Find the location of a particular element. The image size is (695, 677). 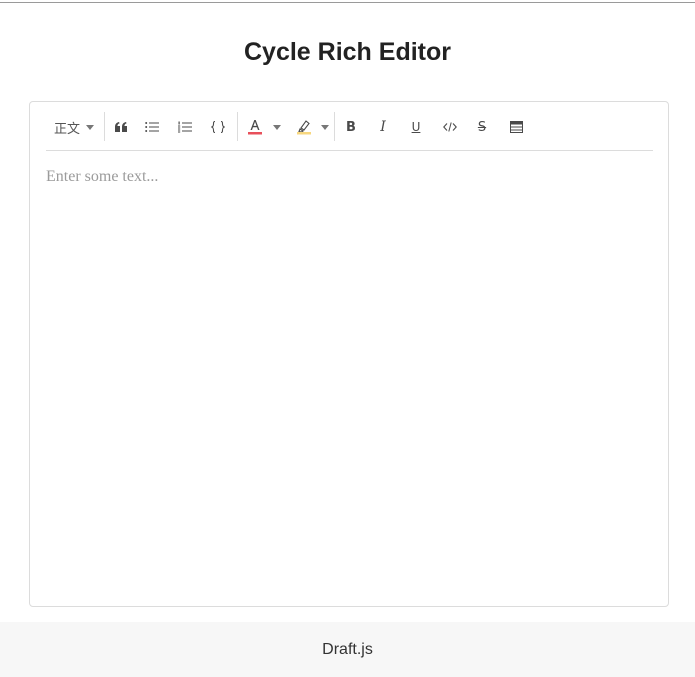

table-icon is located at coordinates (516, 127).